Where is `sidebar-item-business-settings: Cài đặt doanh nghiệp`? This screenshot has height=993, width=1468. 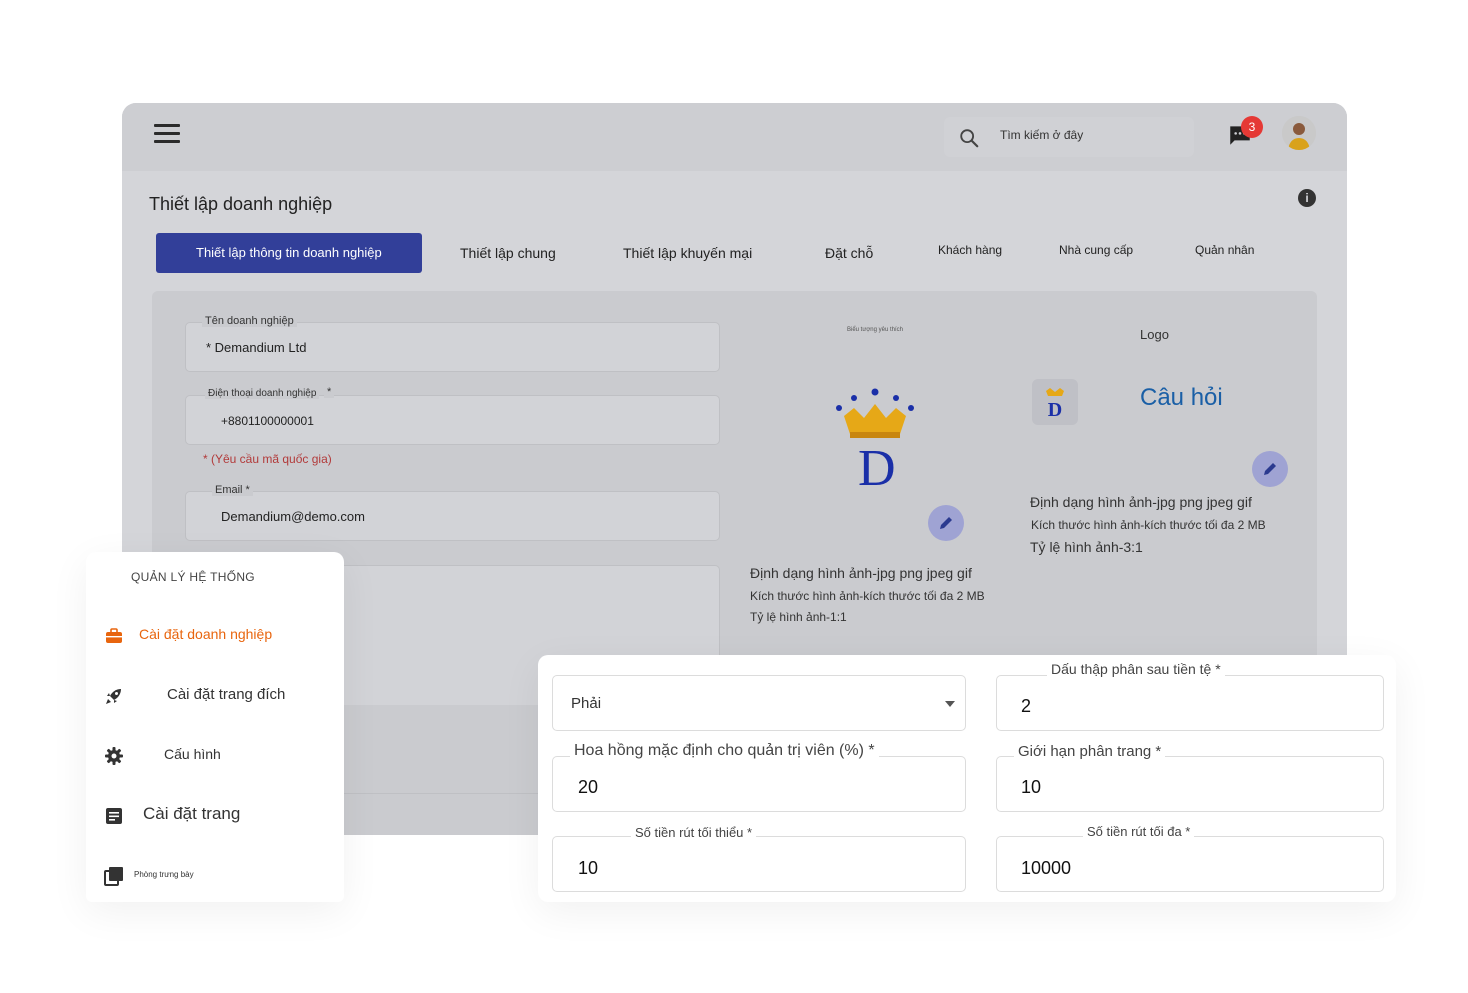 sidebar-item-business-settings: Cài đặt doanh nghiệp is located at coordinates (215, 636).